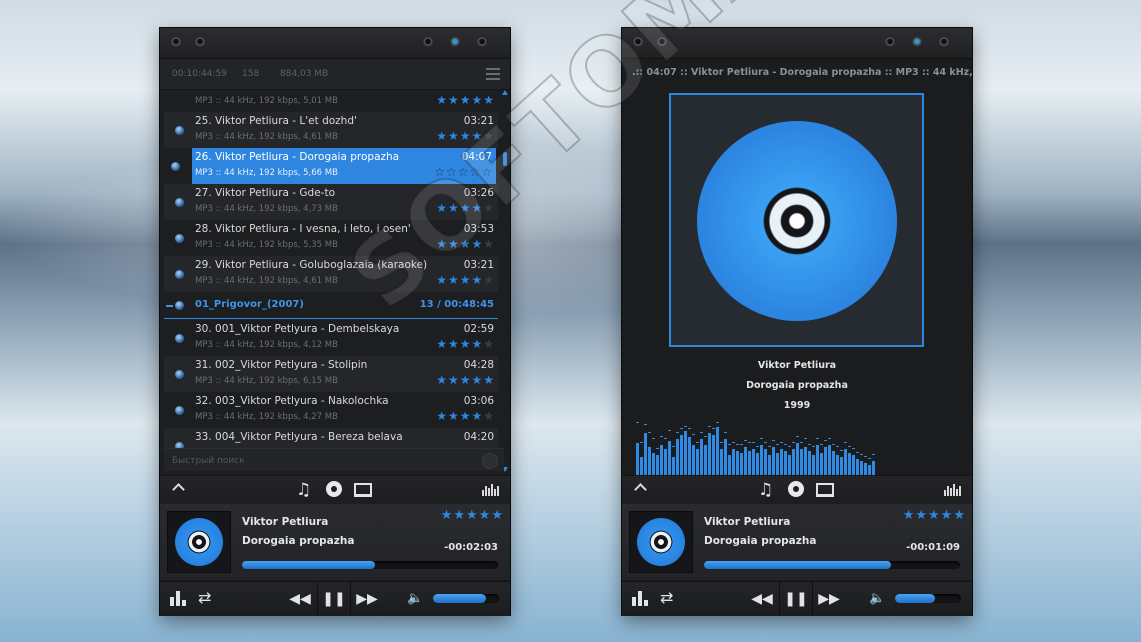 This screenshot has width=1141, height=642. What do you see at coordinates (796, 220) in the screenshot?
I see `album-art` at bounding box center [796, 220].